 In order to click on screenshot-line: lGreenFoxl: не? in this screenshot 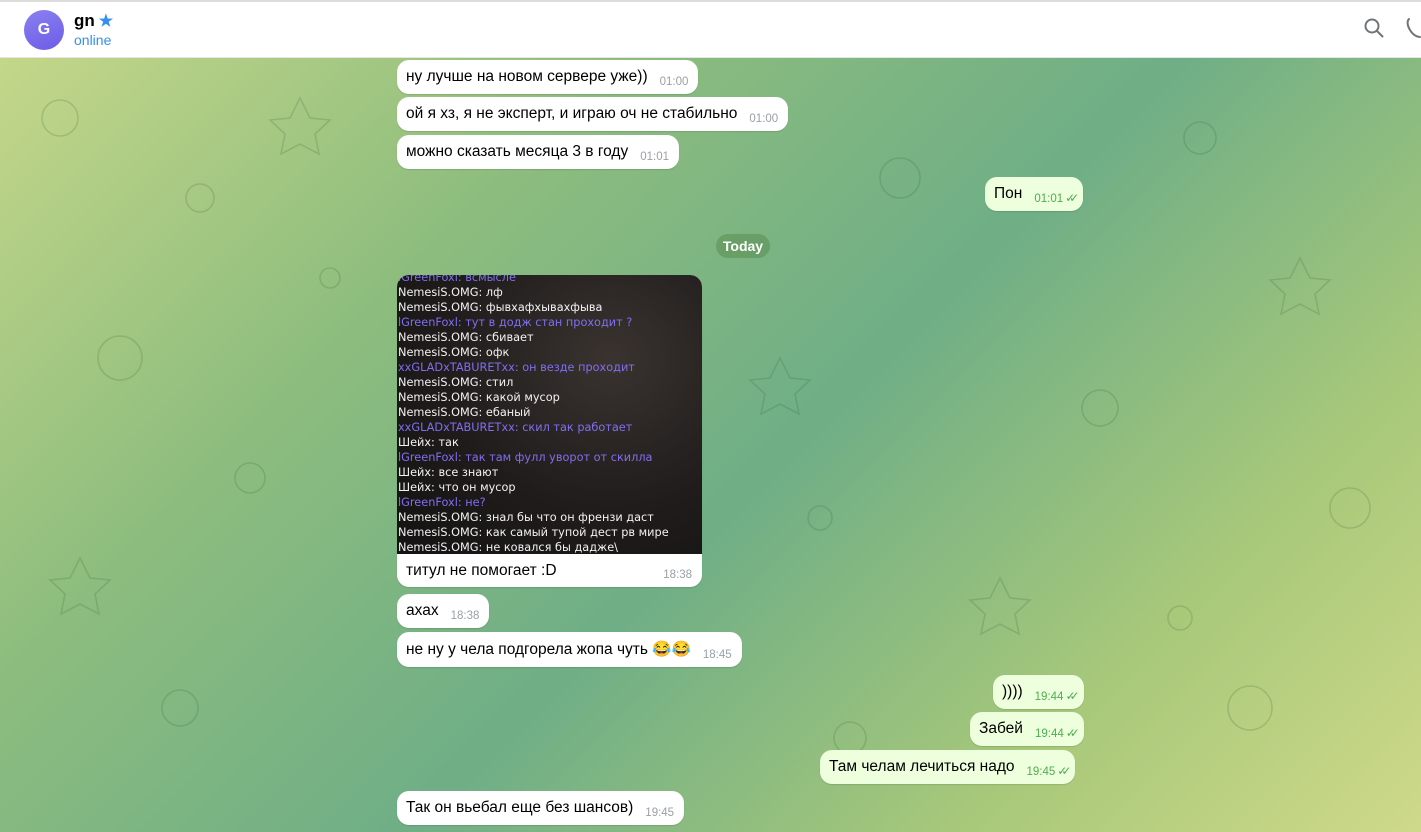, I will do `click(442, 502)`.